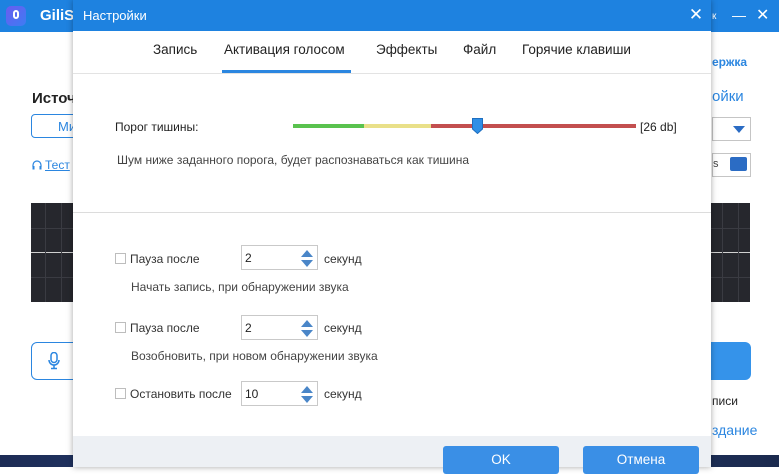 Image resolution: width=779 pixels, height=474 pixels. What do you see at coordinates (734, 430) in the screenshot?
I see `background-schedule-link: здание` at bounding box center [734, 430].